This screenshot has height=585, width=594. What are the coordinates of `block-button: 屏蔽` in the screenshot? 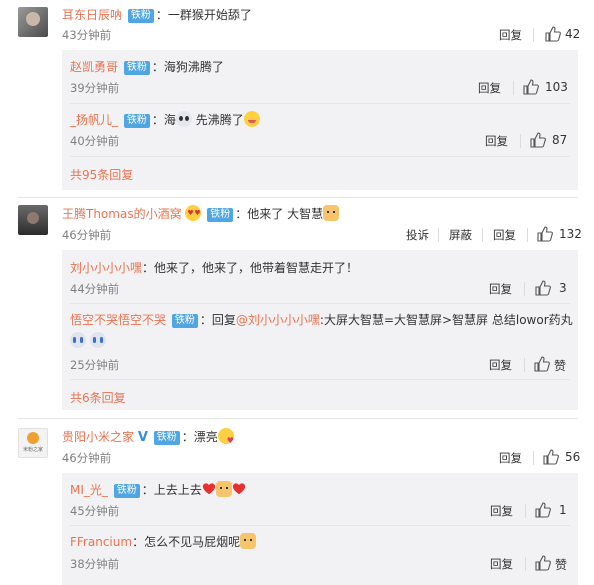 It's located at (460, 235).